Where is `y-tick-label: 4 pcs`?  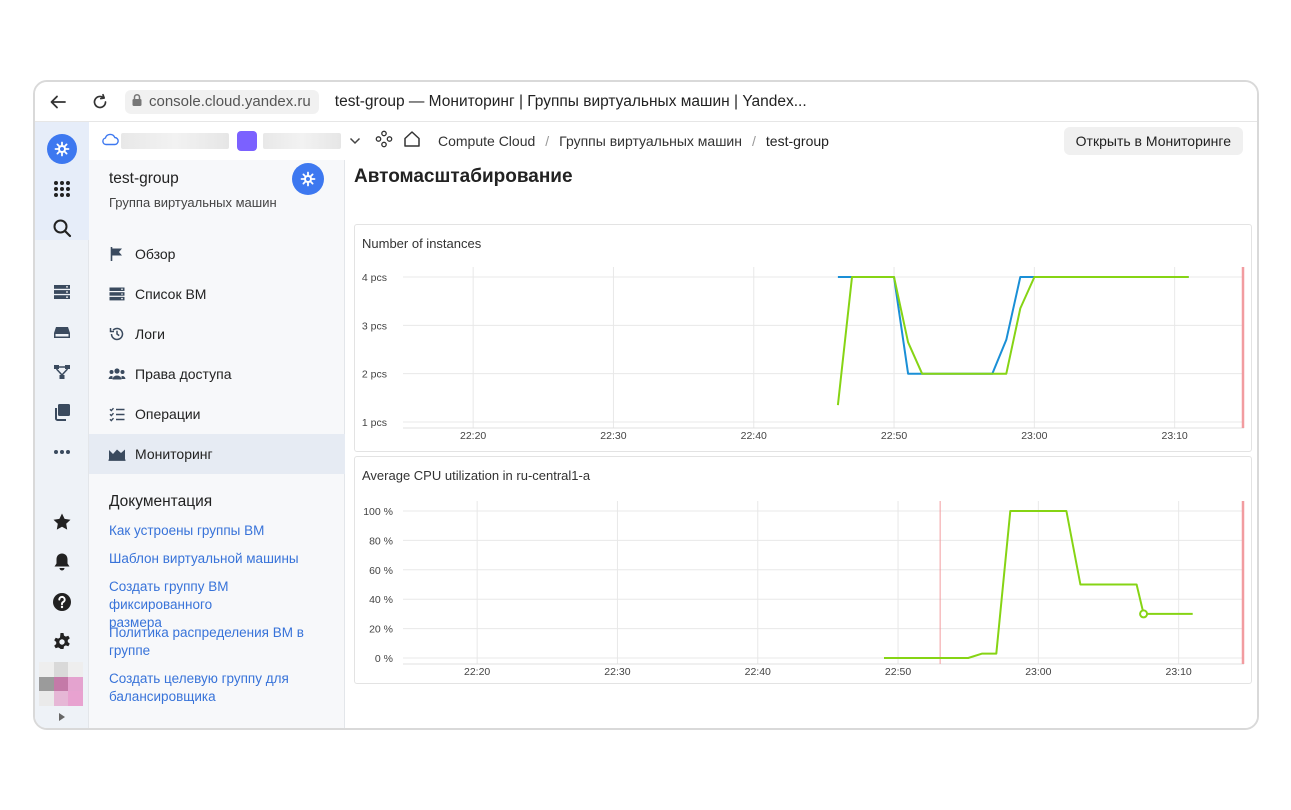
y-tick-label: 4 pcs is located at coordinates (374, 278).